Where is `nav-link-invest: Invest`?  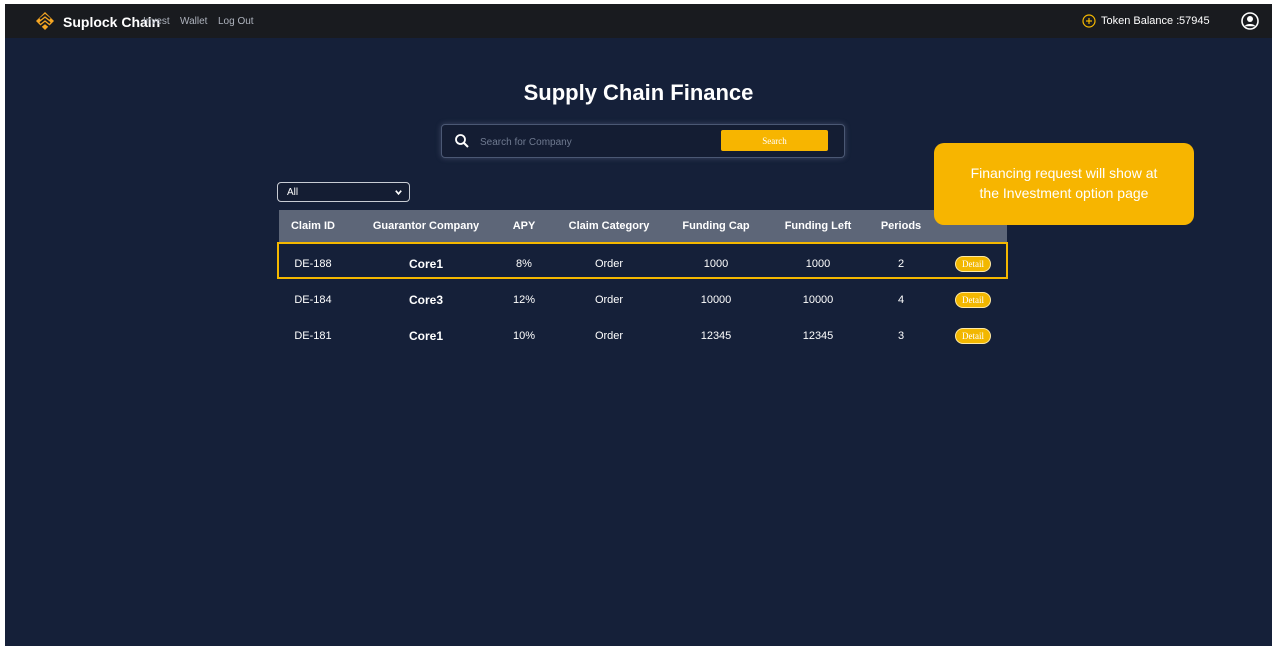
nav-link-invest: Invest is located at coordinates (156, 21).